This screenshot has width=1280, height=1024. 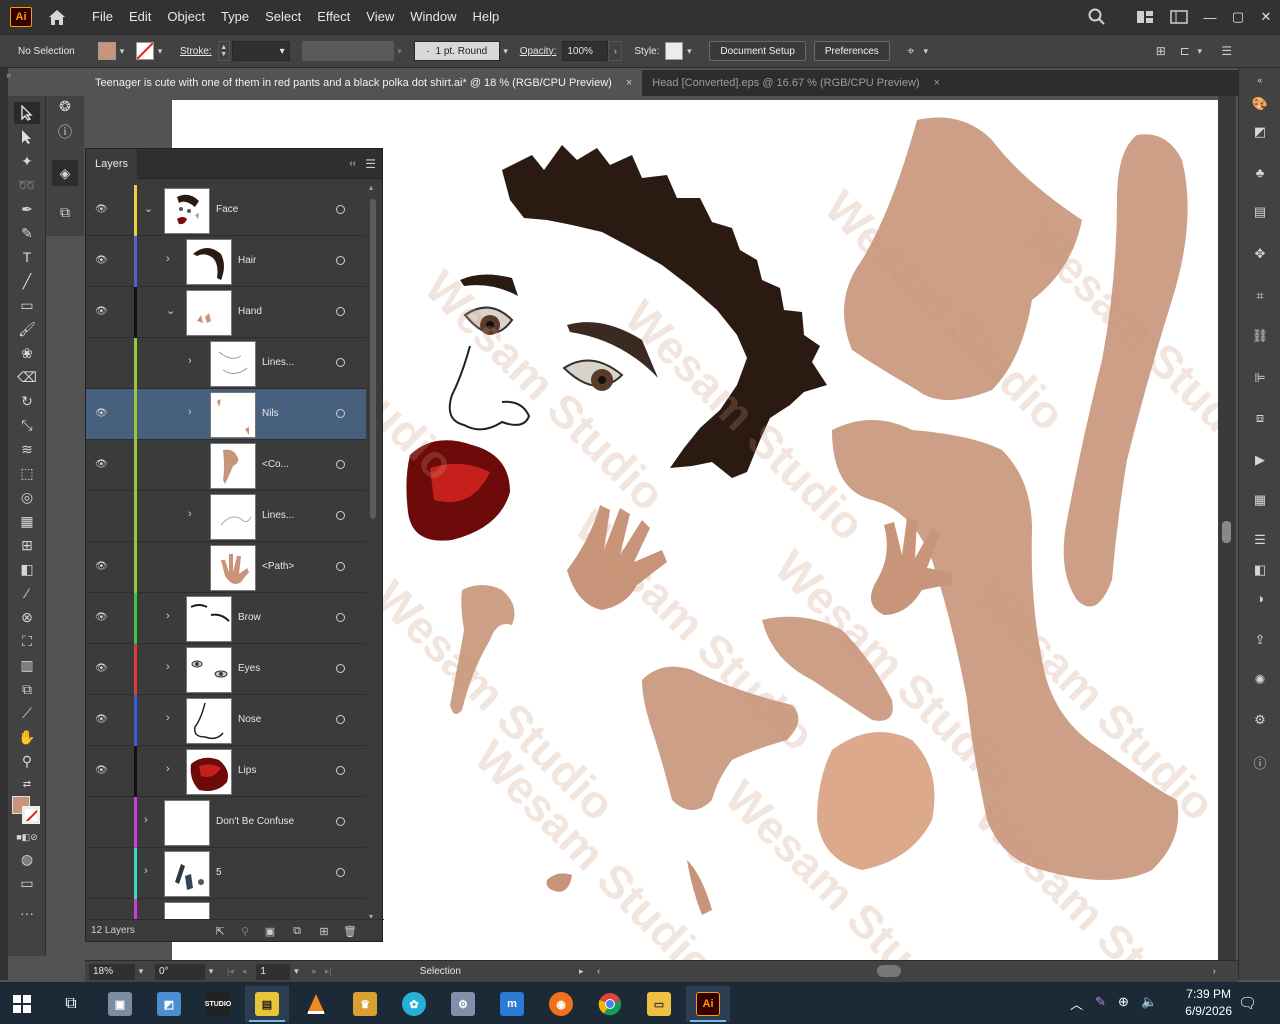 What do you see at coordinates (1260, 460) in the screenshot?
I see `actions-icon: ▶` at bounding box center [1260, 460].